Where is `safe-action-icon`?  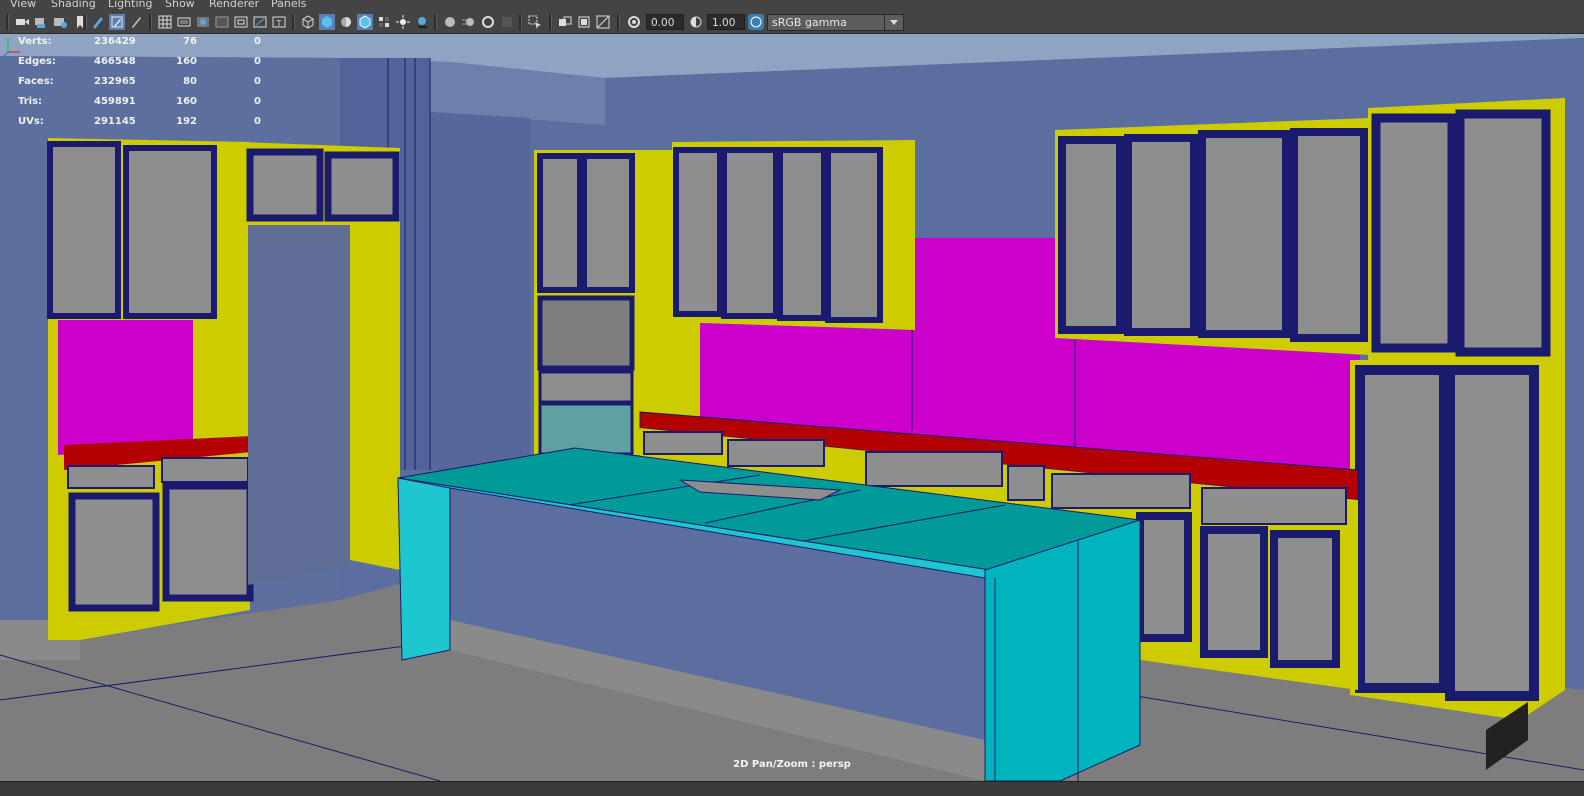 safe-action-icon is located at coordinates (260, 22).